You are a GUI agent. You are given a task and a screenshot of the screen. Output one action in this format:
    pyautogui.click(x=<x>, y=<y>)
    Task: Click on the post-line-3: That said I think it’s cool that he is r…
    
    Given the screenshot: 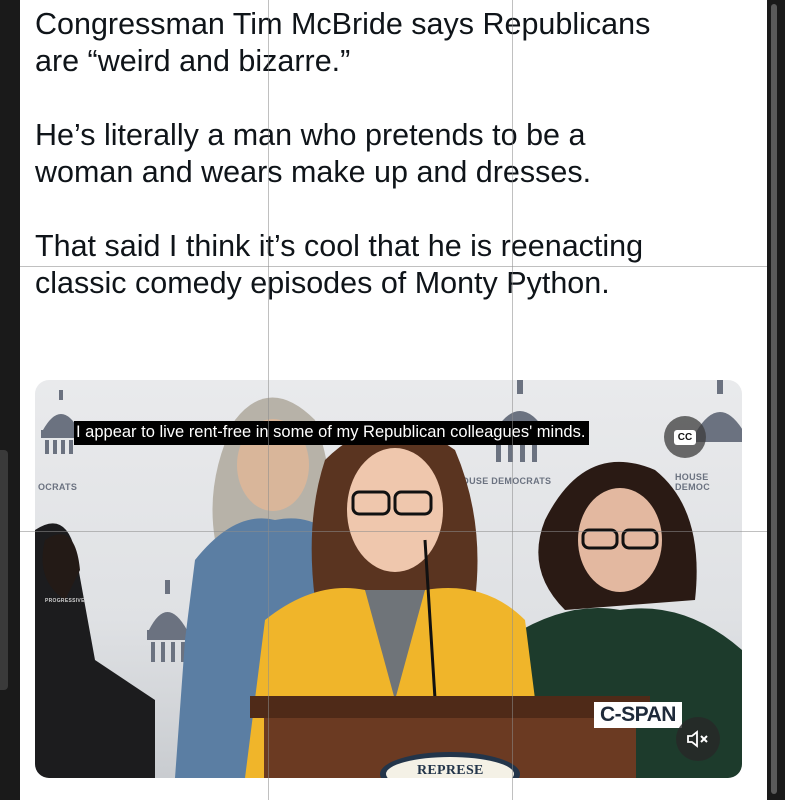 What is the action you would take?
    pyautogui.click(x=339, y=264)
    